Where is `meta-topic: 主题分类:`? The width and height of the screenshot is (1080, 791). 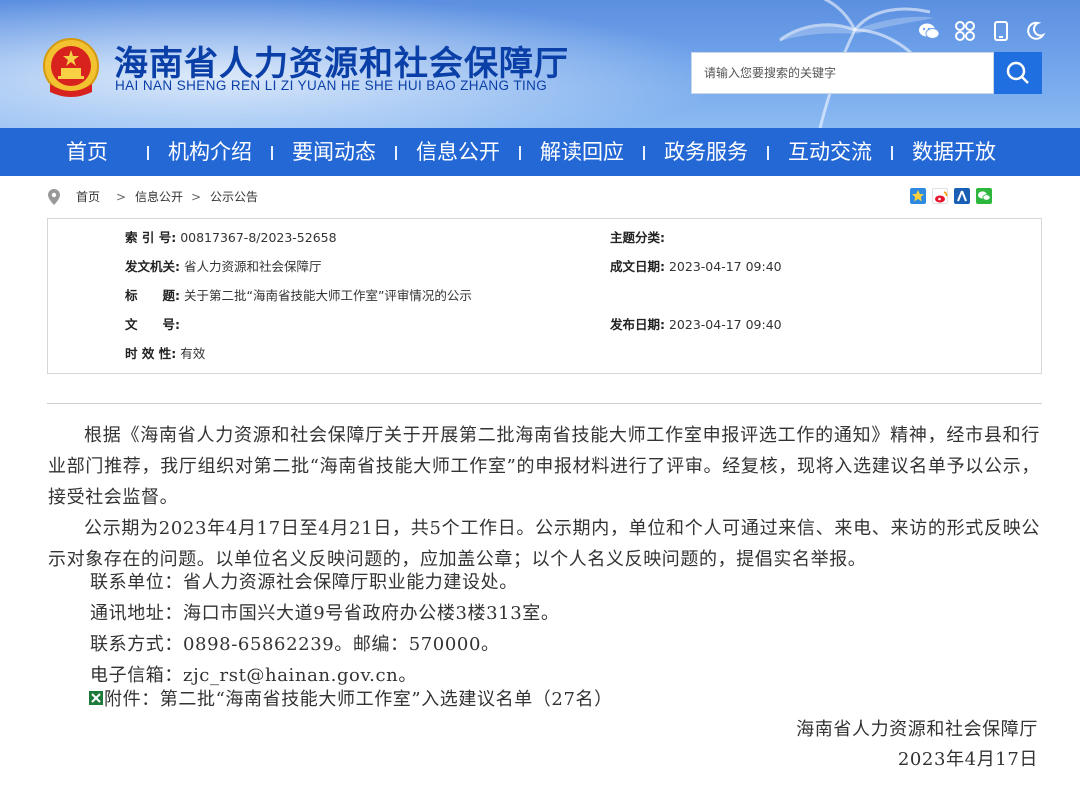
meta-topic: 主题分类: is located at coordinates (637, 238).